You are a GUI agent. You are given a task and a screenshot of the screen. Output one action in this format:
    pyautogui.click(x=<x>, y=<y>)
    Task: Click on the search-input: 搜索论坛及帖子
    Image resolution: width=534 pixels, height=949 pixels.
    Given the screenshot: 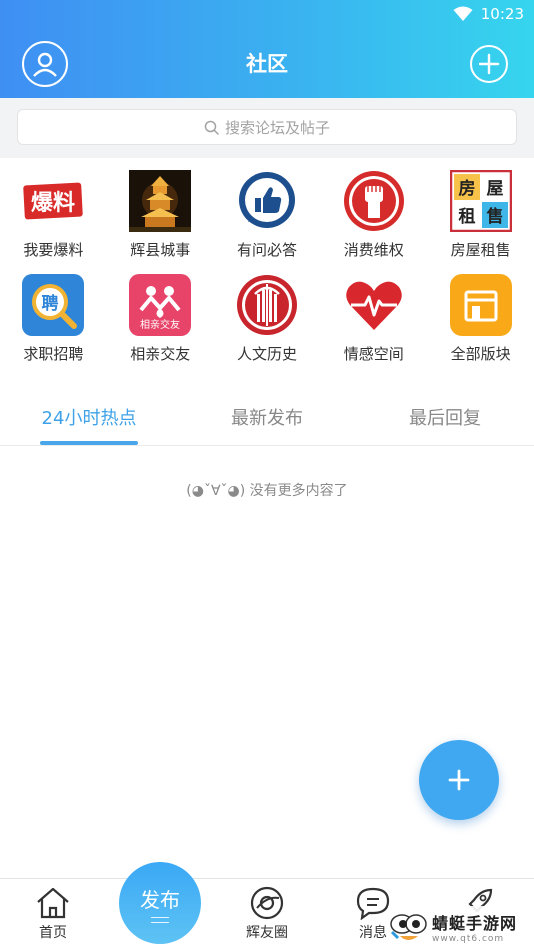 What is the action you would take?
    pyautogui.click(x=267, y=127)
    